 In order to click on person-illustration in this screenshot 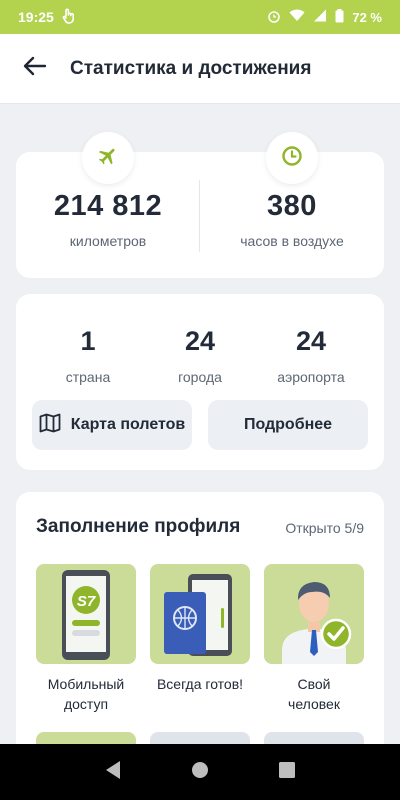, I will do `click(317, 623)`.